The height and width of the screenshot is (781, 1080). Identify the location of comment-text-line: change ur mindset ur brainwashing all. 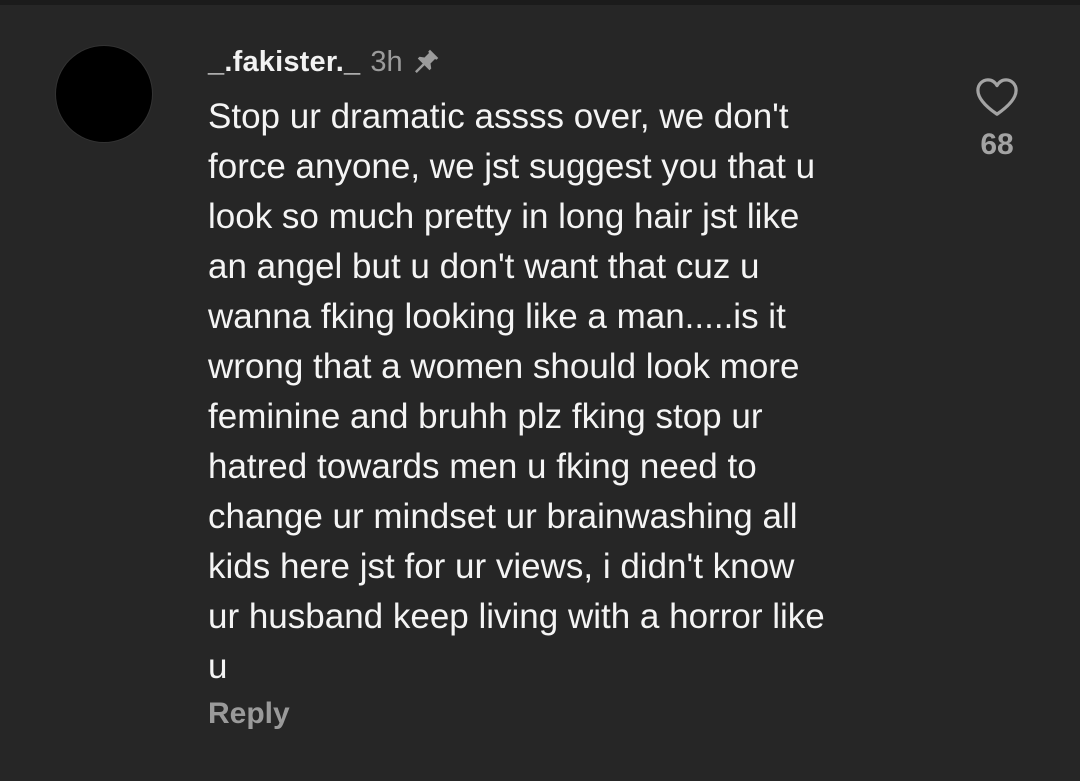
(503, 516).